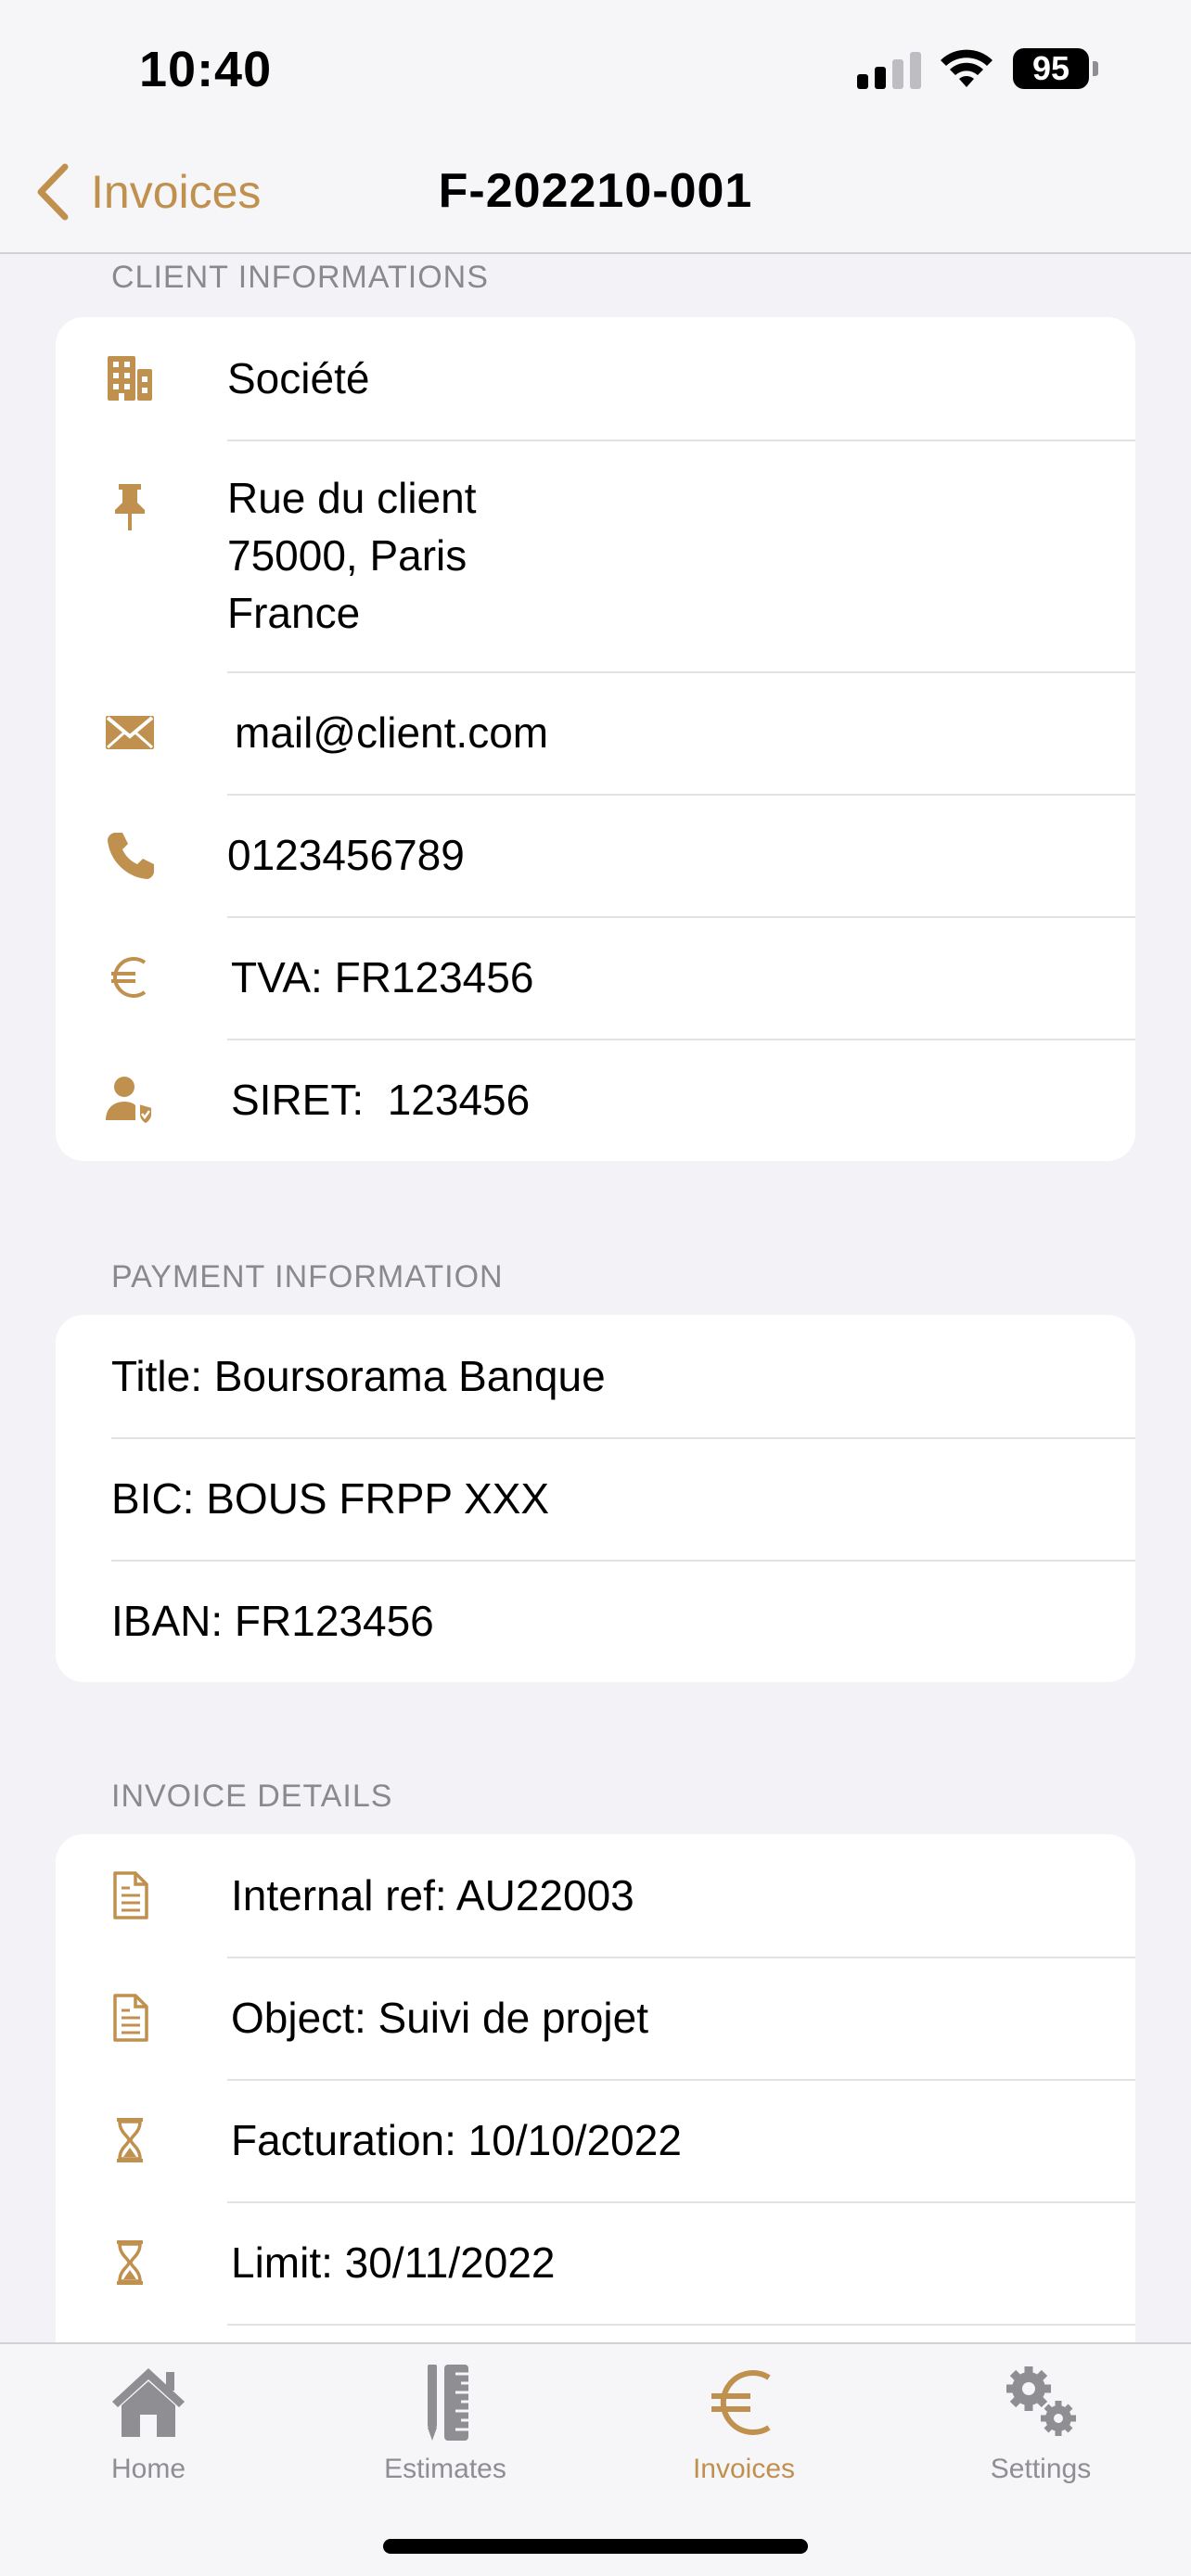 This screenshot has height=2576, width=1191. I want to click on client-address-row: Rue du client 75000, Paris France, so click(595, 555).